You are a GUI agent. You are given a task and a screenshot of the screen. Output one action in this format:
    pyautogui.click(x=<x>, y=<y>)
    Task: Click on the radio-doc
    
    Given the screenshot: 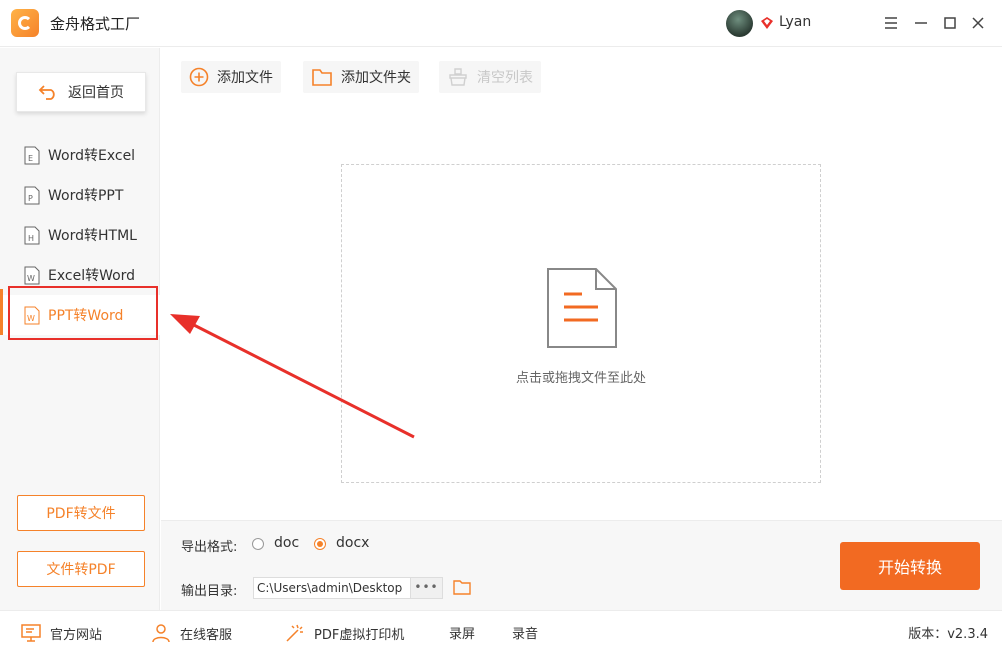 What is the action you would take?
    pyautogui.click(x=258, y=544)
    